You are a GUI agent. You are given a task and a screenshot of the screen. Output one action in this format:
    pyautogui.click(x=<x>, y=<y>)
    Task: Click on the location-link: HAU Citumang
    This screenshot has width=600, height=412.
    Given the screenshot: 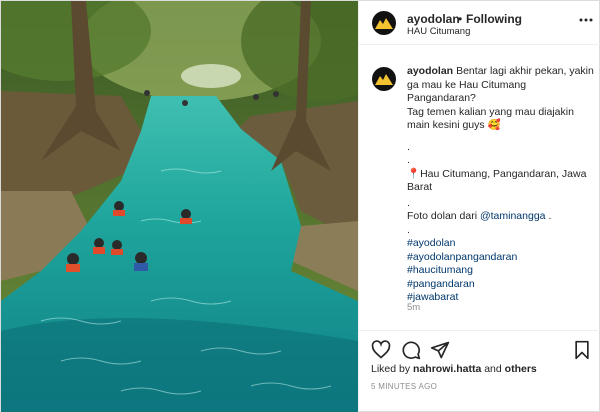 What is the action you would take?
    pyautogui.click(x=438, y=31)
    